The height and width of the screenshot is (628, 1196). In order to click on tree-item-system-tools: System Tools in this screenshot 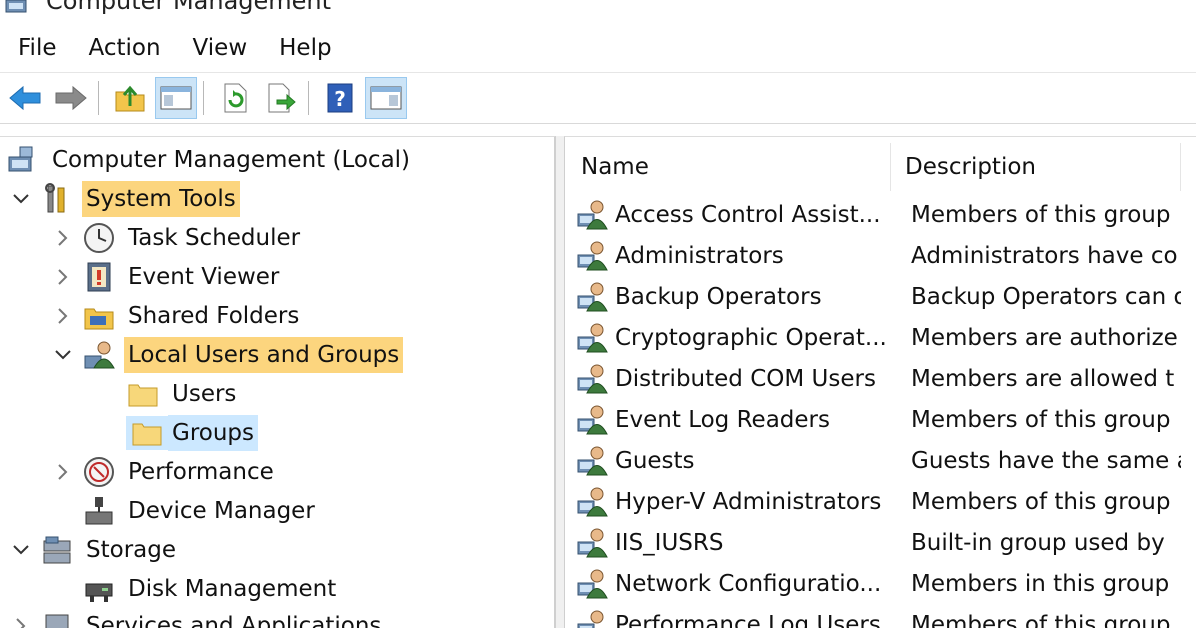, I will do `click(125, 199)`.